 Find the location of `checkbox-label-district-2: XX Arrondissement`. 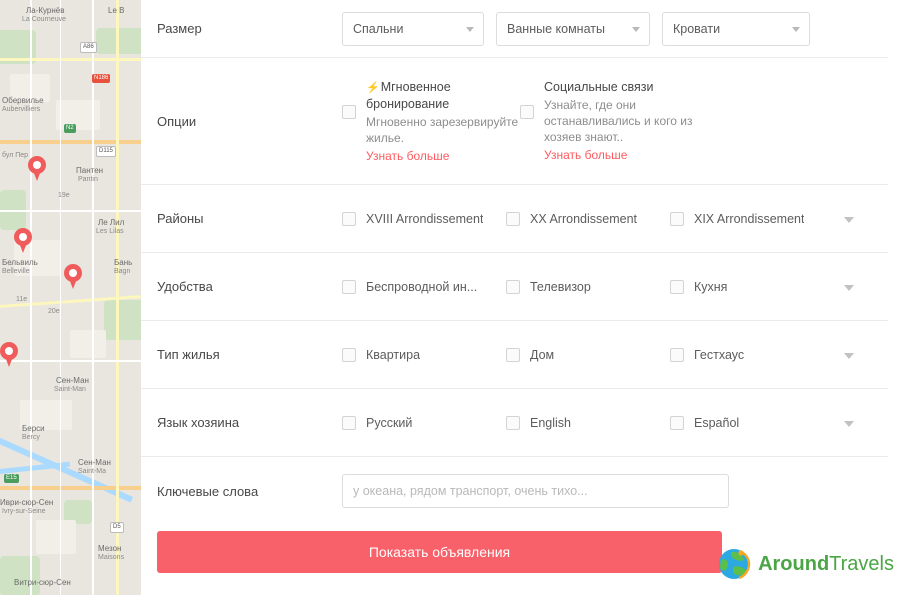

checkbox-label-district-2: XX Arrondissement is located at coordinates (583, 218).